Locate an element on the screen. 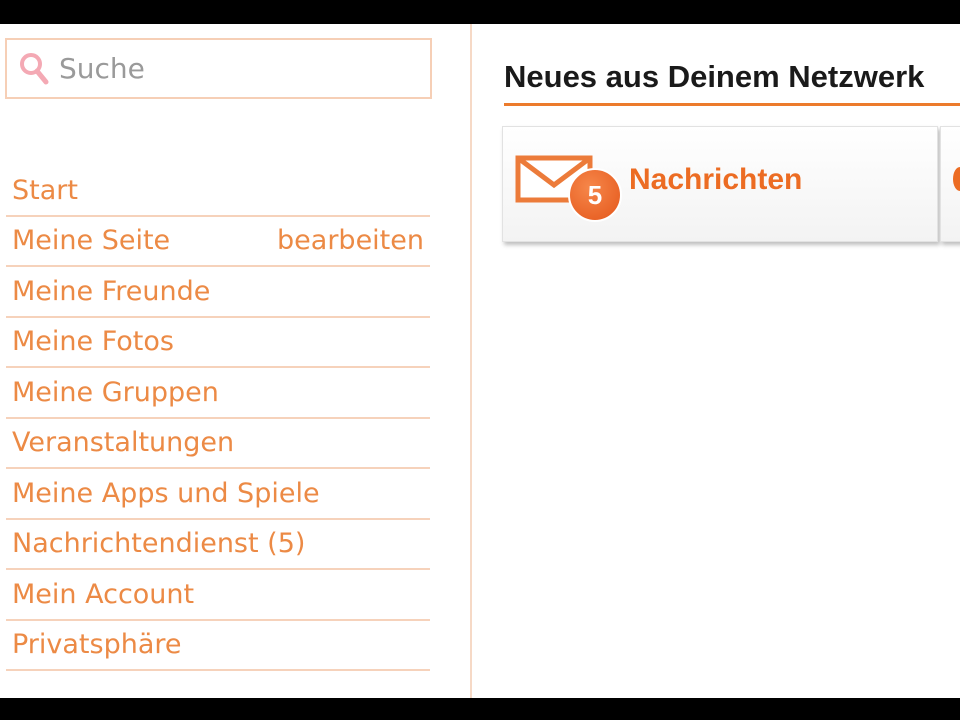 Image resolution: width=960 pixels, height=720 pixels. sidebar-item-privatsphaere: Privatsphäre is located at coordinates (218, 646).